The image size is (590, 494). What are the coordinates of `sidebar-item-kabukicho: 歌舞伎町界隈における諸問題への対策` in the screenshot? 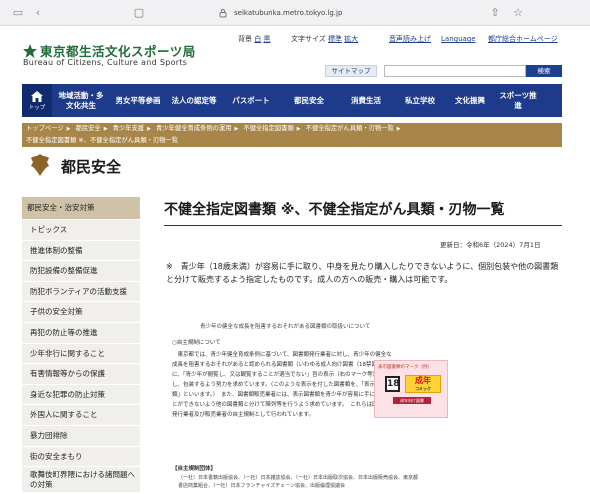 It's located at (81, 479).